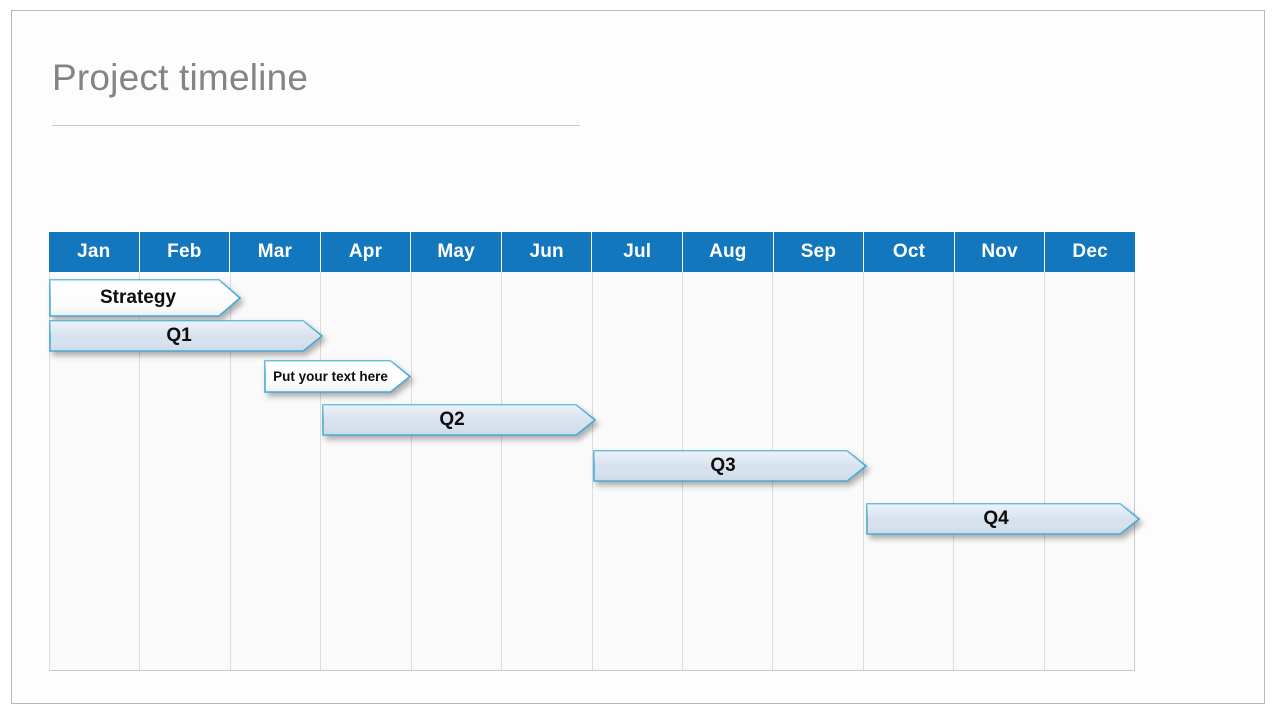 The width and height of the screenshot is (1280, 720). What do you see at coordinates (179, 335) in the screenshot?
I see `bar-label: Q1` at bounding box center [179, 335].